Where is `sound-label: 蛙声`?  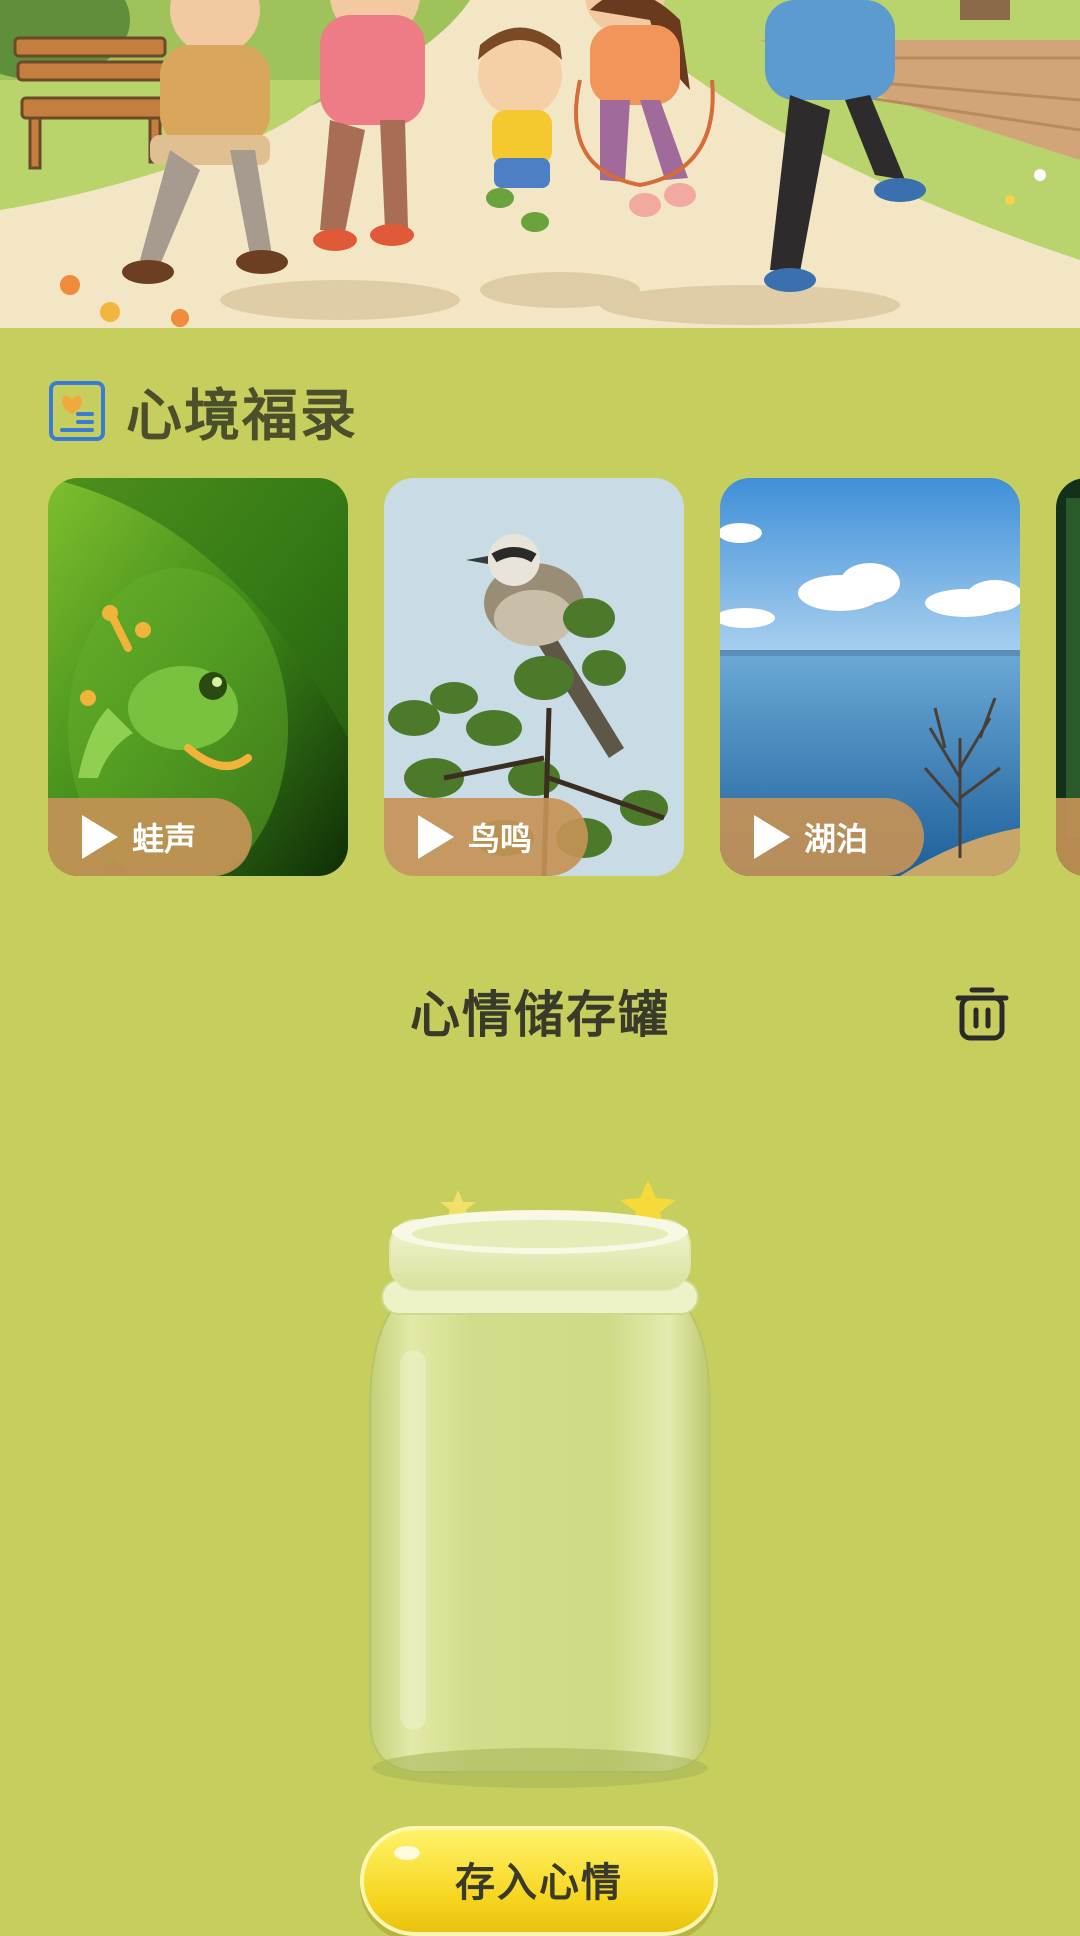
sound-label: 蛙声 is located at coordinates (164, 839).